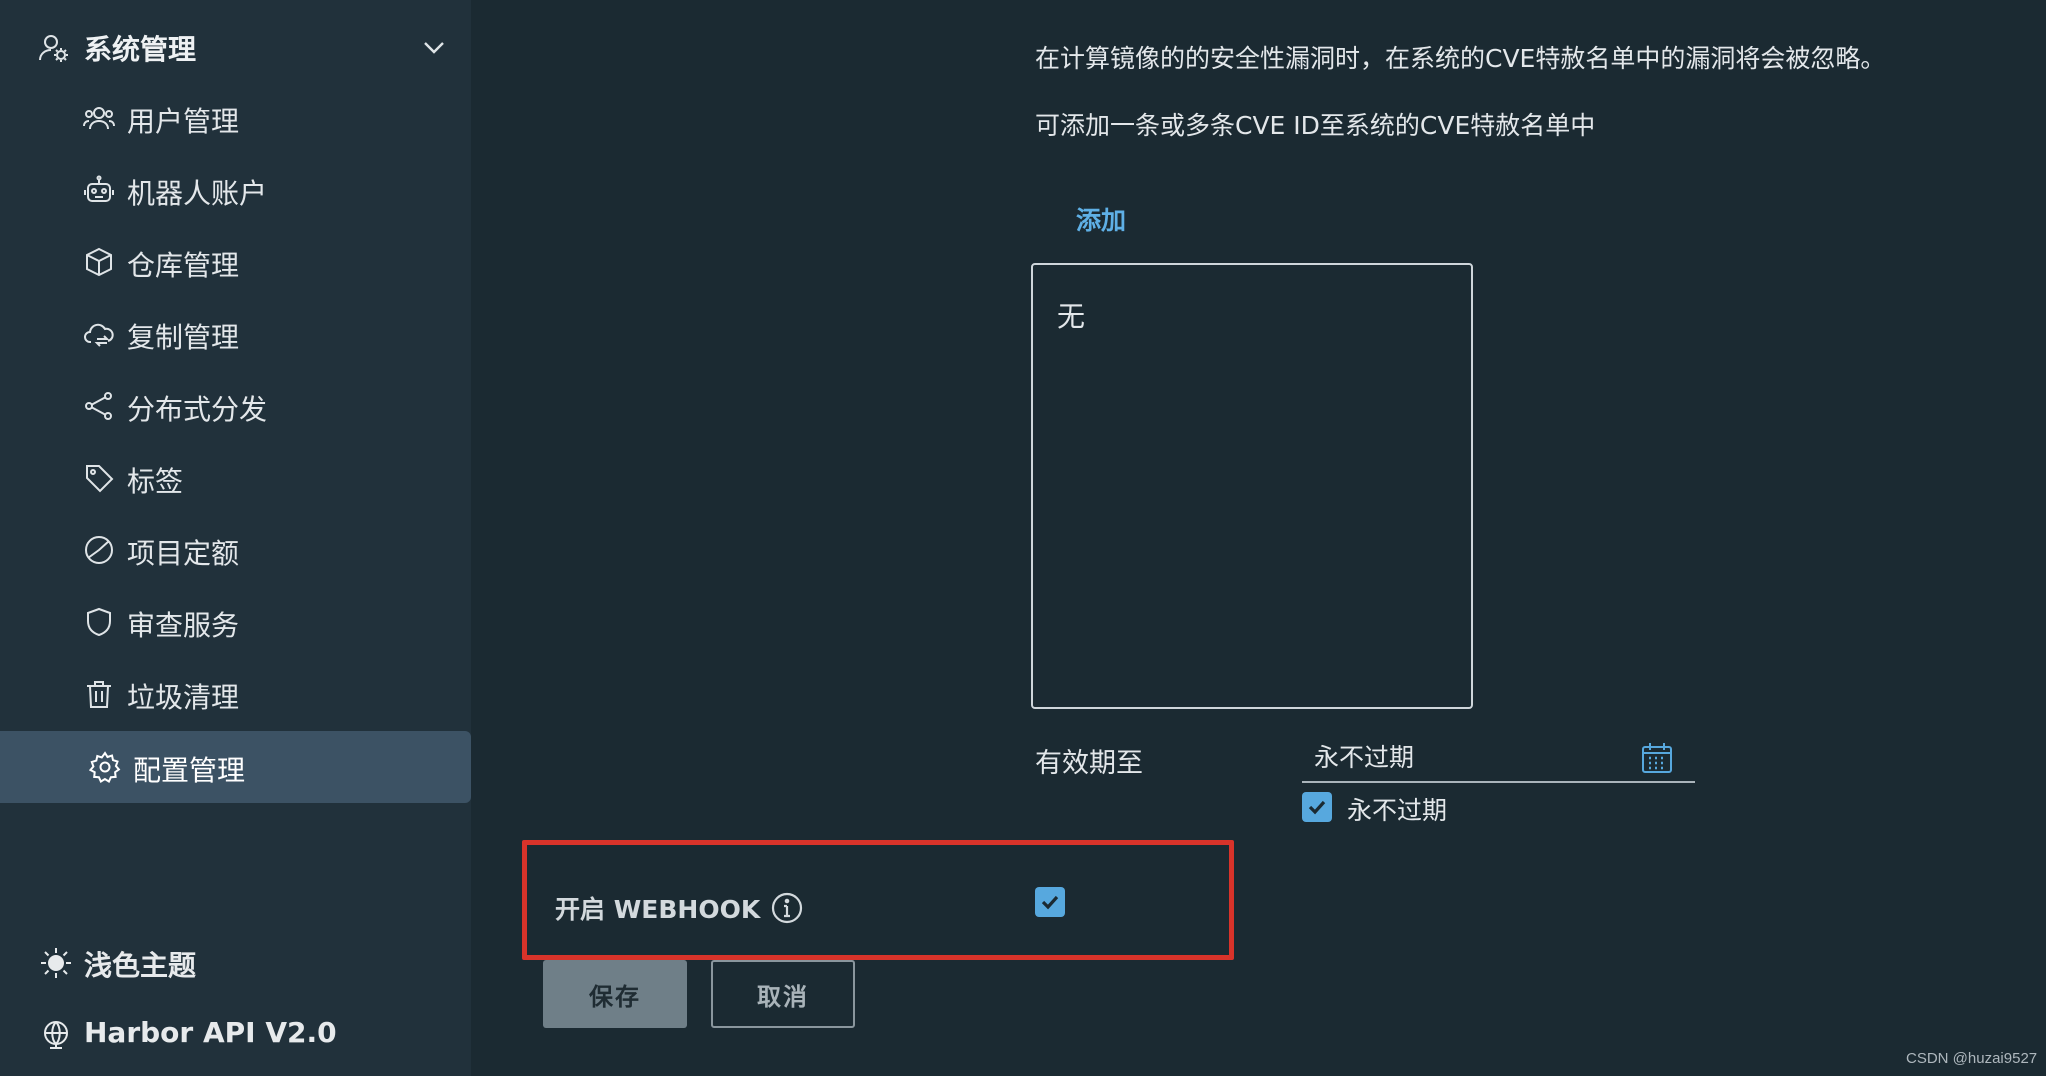 The height and width of the screenshot is (1076, 2046). I want to click on cve-allowlist-box: 无, so click(1252, 486).